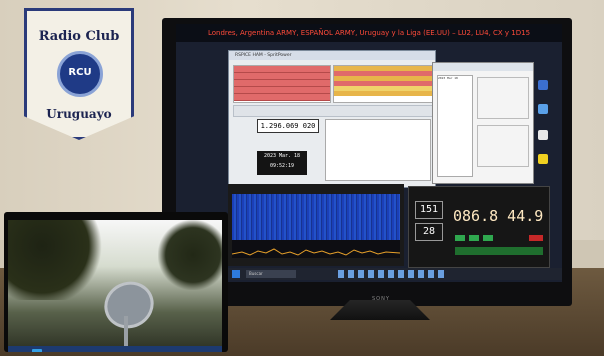 Image resolution: width=604 pixels, height=356 pixels. What do you see at coordinates (378, 150) in the screenshot?
I see `settings-table` at bounding box center [378, 150].